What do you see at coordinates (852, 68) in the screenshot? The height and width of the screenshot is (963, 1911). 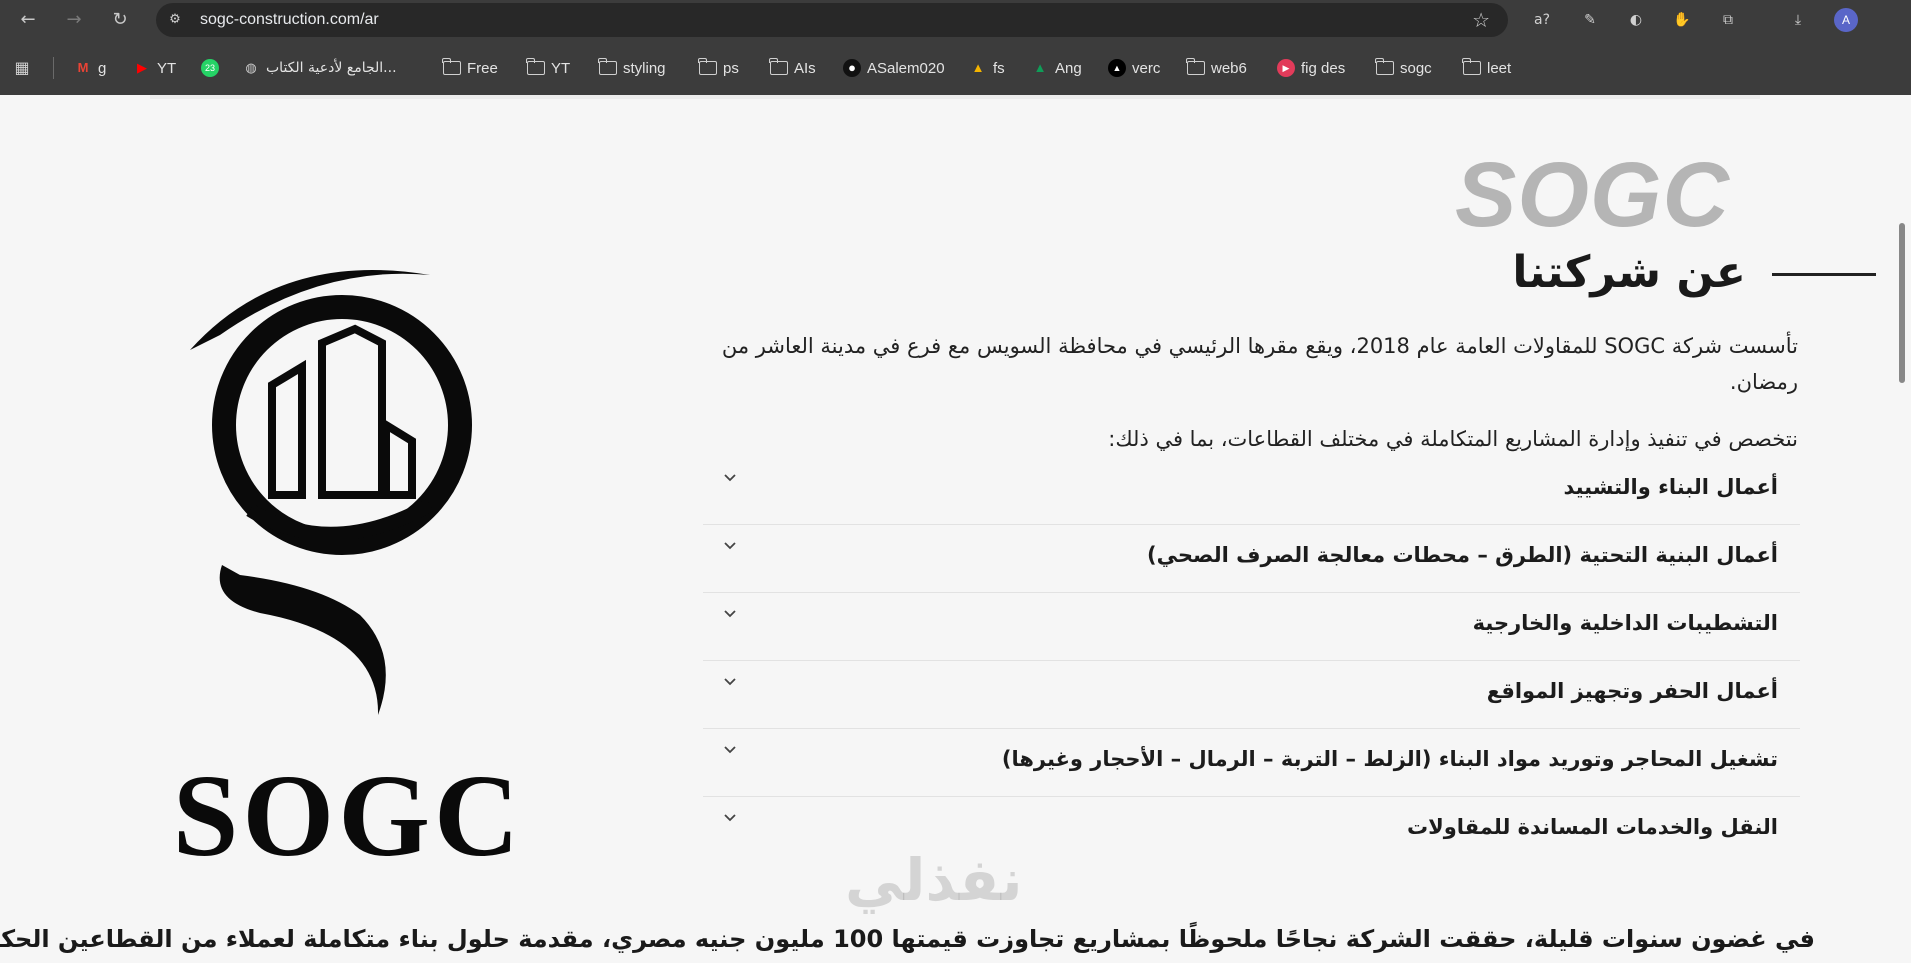 I see `github-icon: ●` at bounding box center [852, 68].